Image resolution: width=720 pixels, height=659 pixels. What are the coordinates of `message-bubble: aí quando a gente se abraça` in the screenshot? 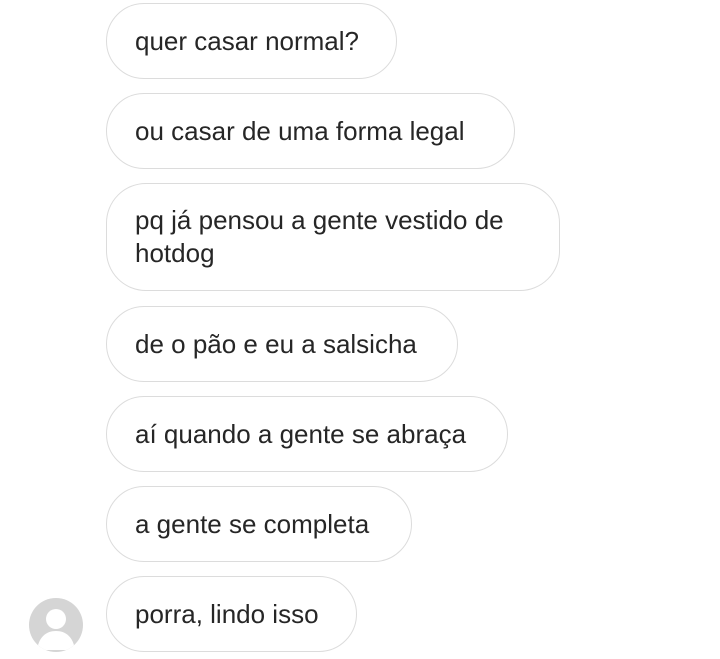 It's located at (307, 434).